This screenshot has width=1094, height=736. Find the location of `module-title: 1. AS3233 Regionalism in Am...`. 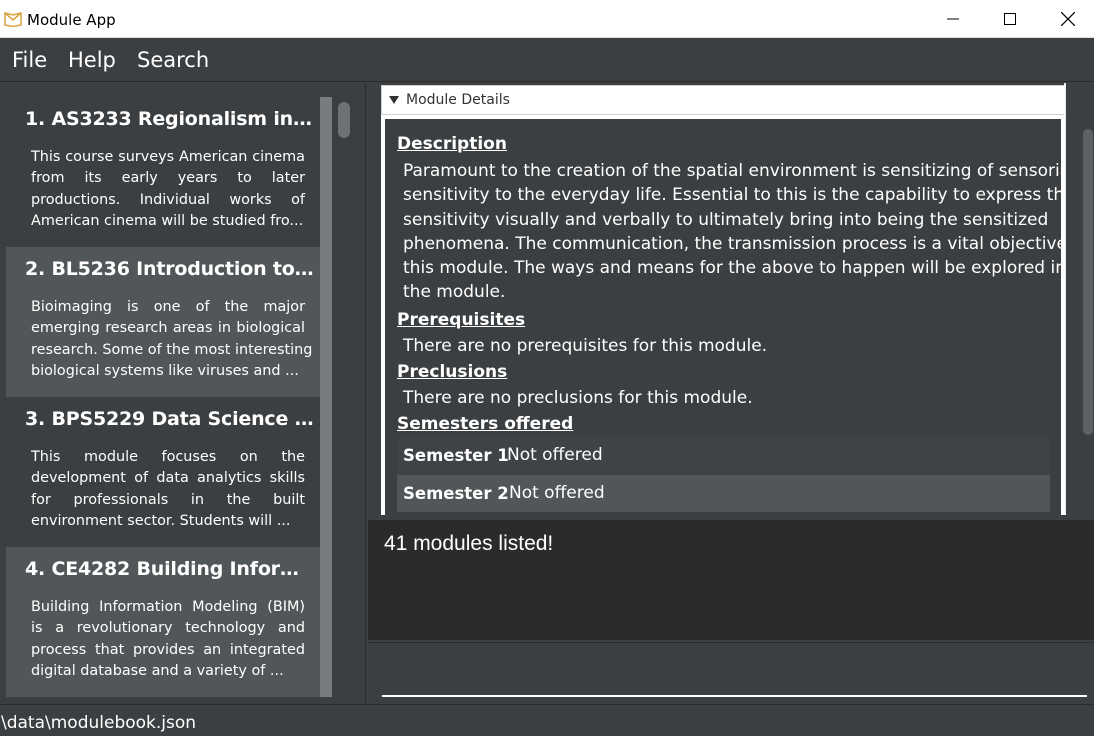

module-title: 1. AS3233 Regionalism in Am... is located at coordinates (171, 119).